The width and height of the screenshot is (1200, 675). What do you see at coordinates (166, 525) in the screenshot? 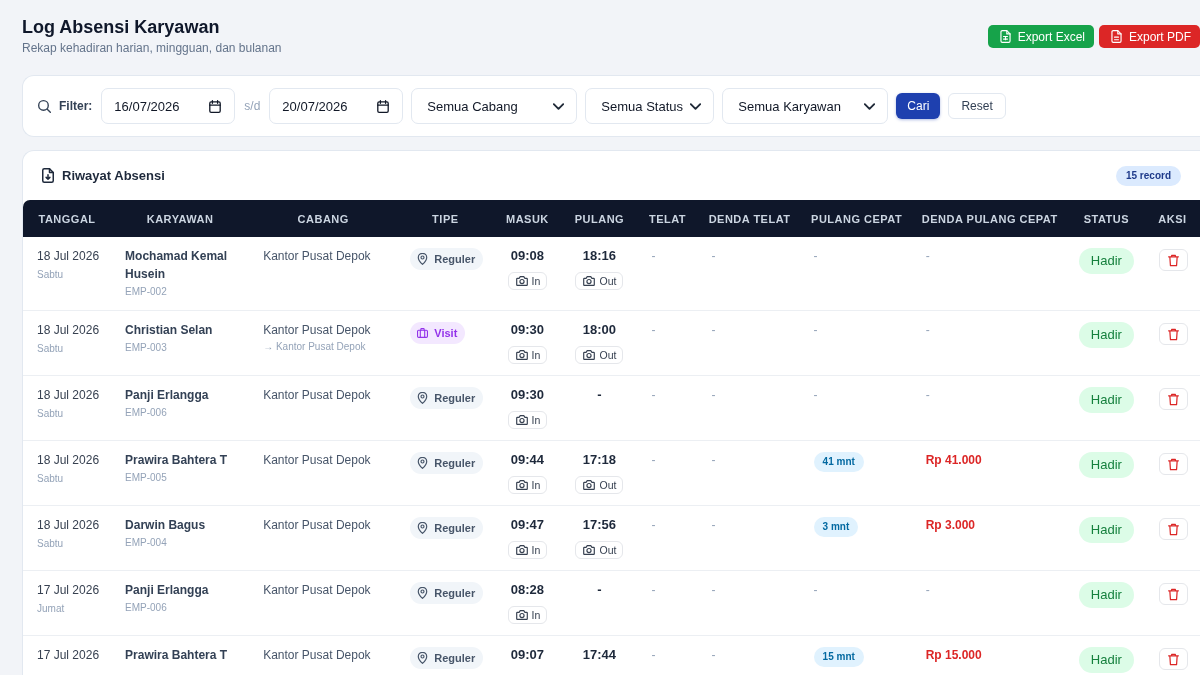
I see `employee-name: Darwin Bagus` at bounding box center [166, 525].